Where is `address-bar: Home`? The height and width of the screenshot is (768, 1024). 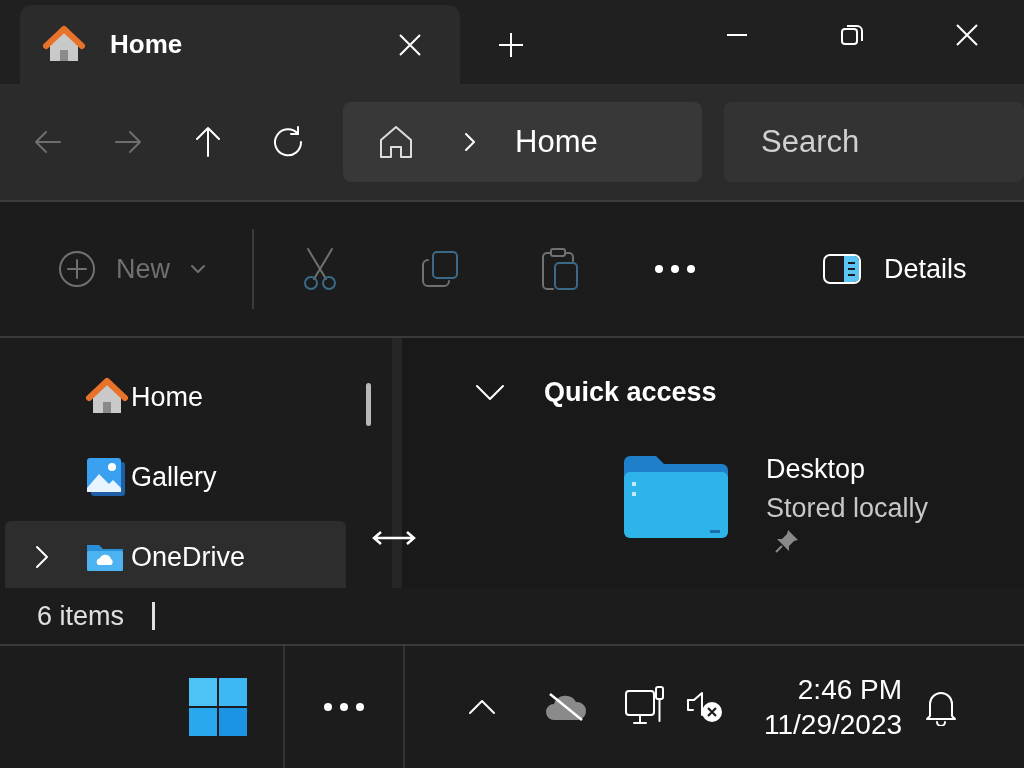
address-bar: Home is located at coordinates (522, 142).